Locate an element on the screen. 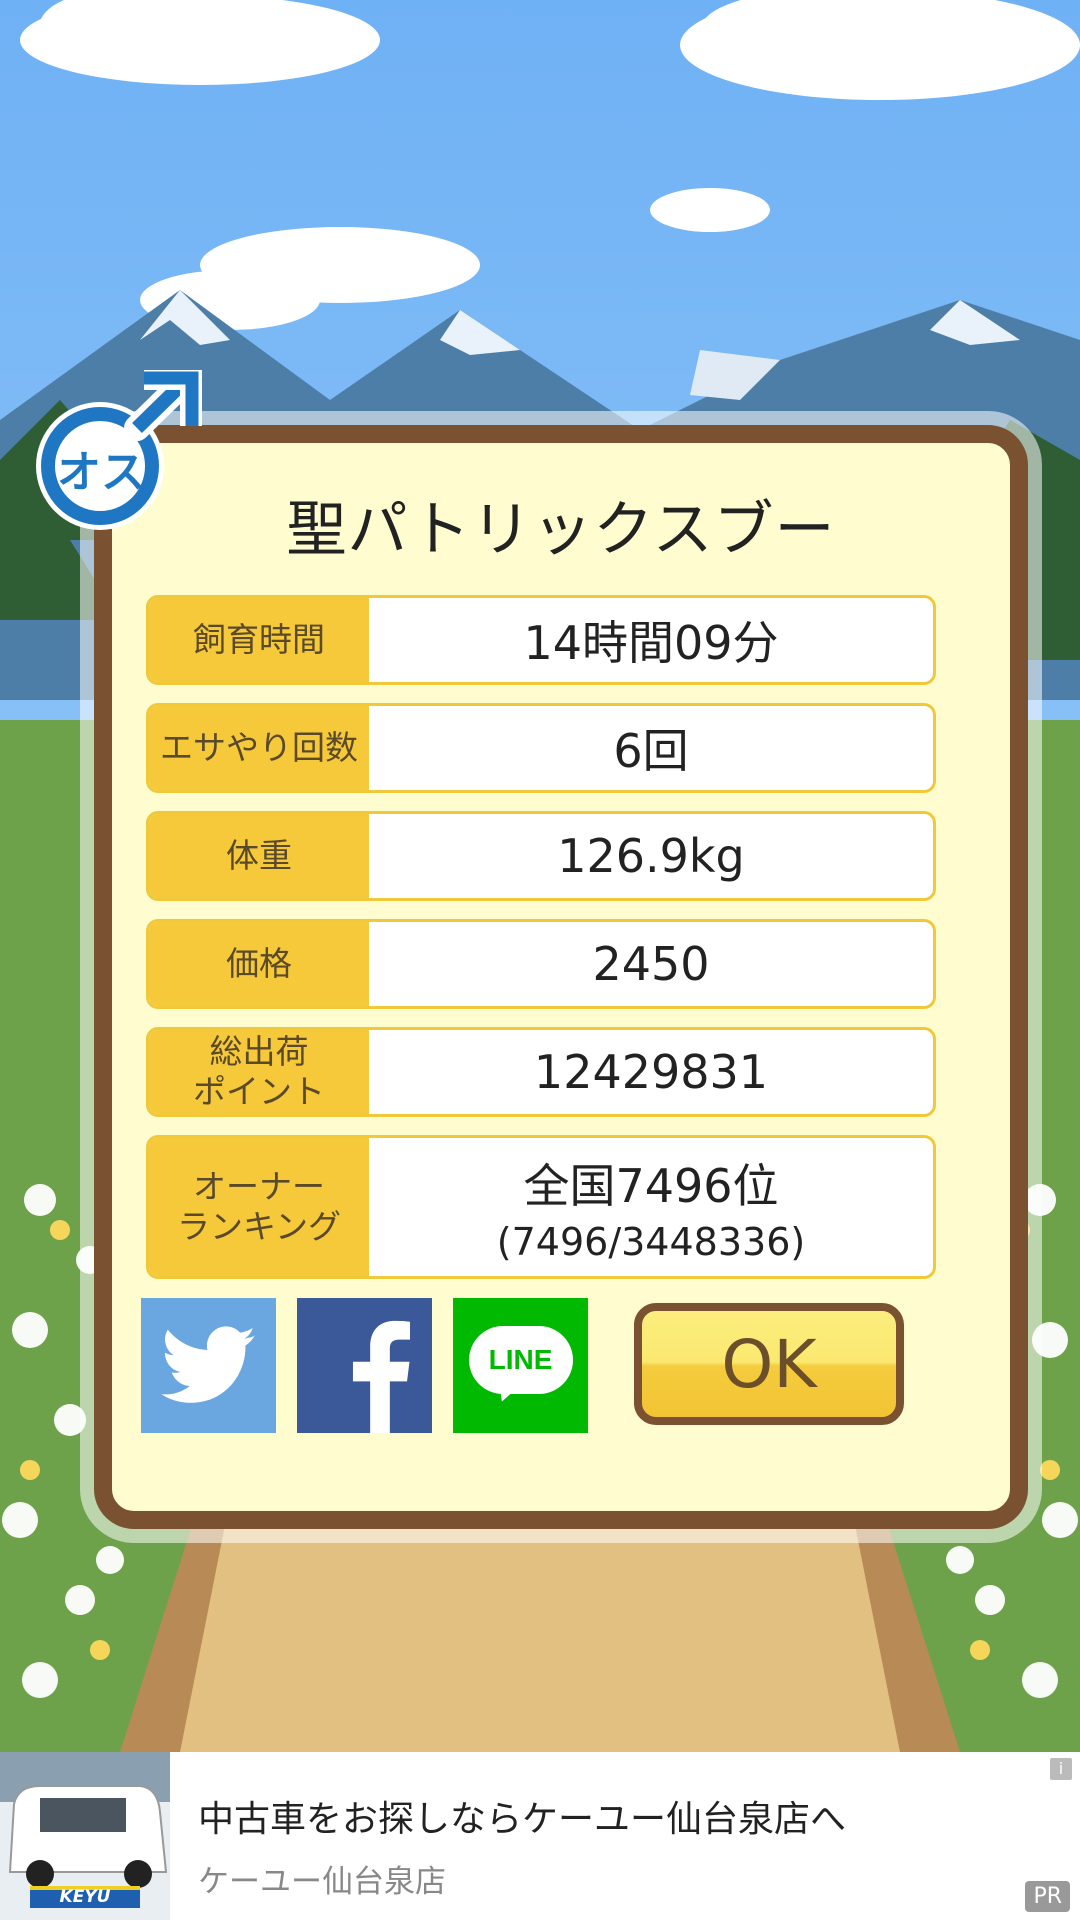  stat-value: 全国7496位 (7496/3448336) is located at coordinates (651, 1207).